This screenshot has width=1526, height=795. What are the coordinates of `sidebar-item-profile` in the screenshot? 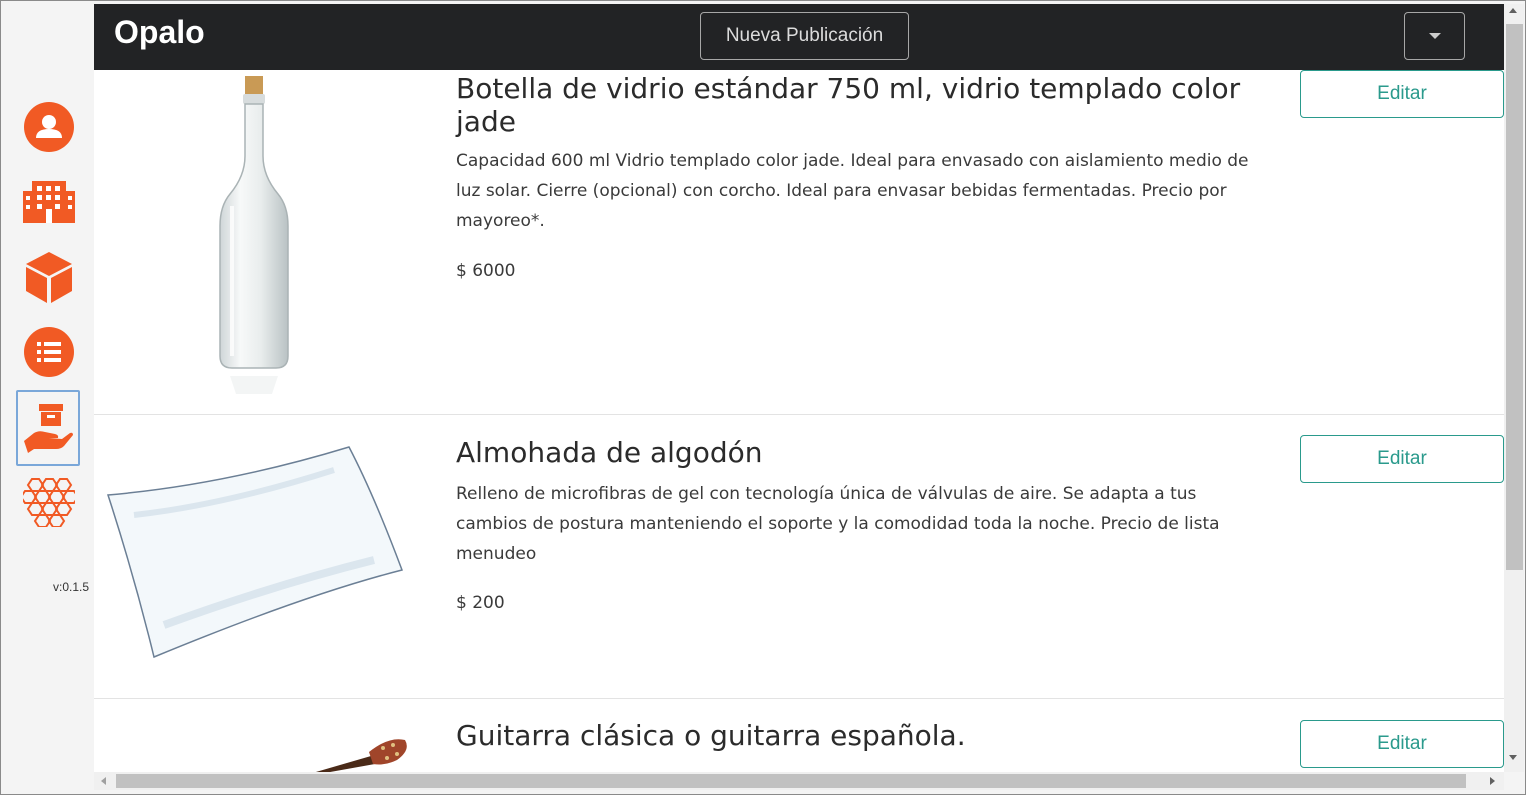 It's located at (49, 127).